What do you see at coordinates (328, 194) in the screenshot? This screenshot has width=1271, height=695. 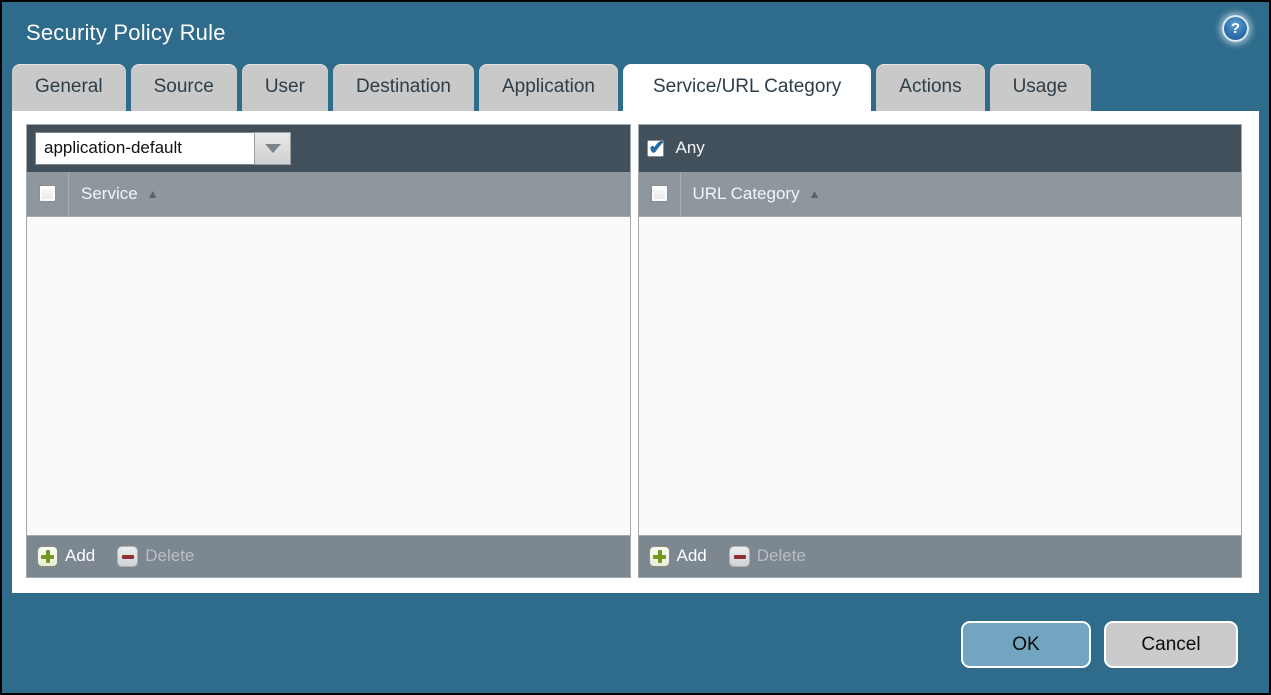 I see `service-column-header-row: Service ▲` at bounding box center [328, 194].